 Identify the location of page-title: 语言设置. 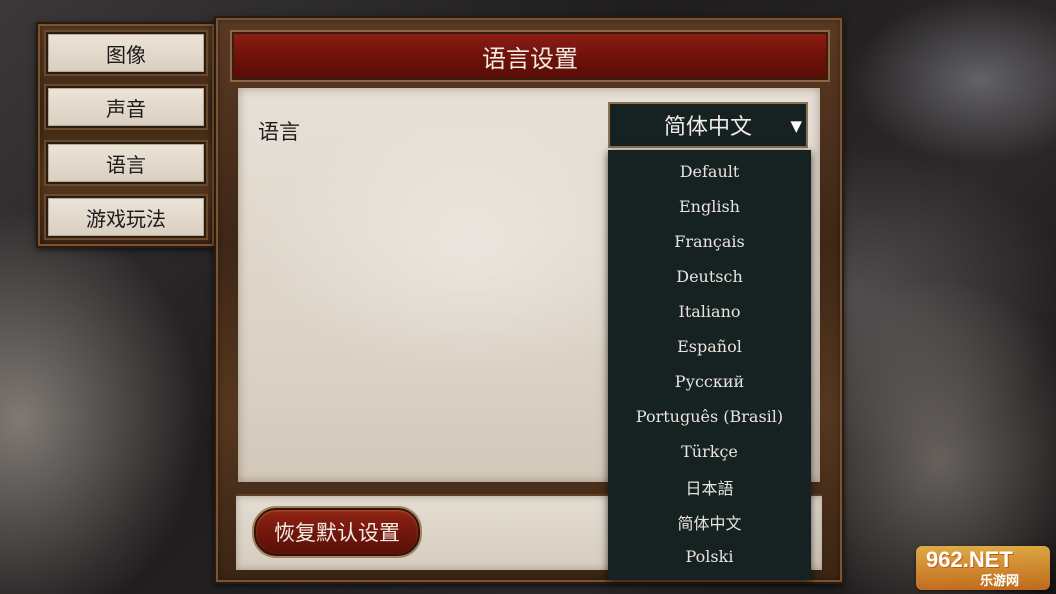
(530, 56).